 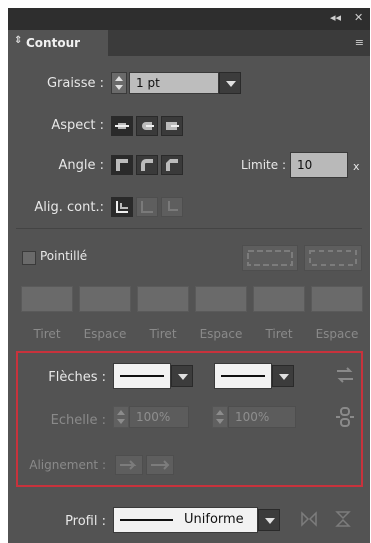 I want to click on tab-label: Contour, so click(x=53, y=43).